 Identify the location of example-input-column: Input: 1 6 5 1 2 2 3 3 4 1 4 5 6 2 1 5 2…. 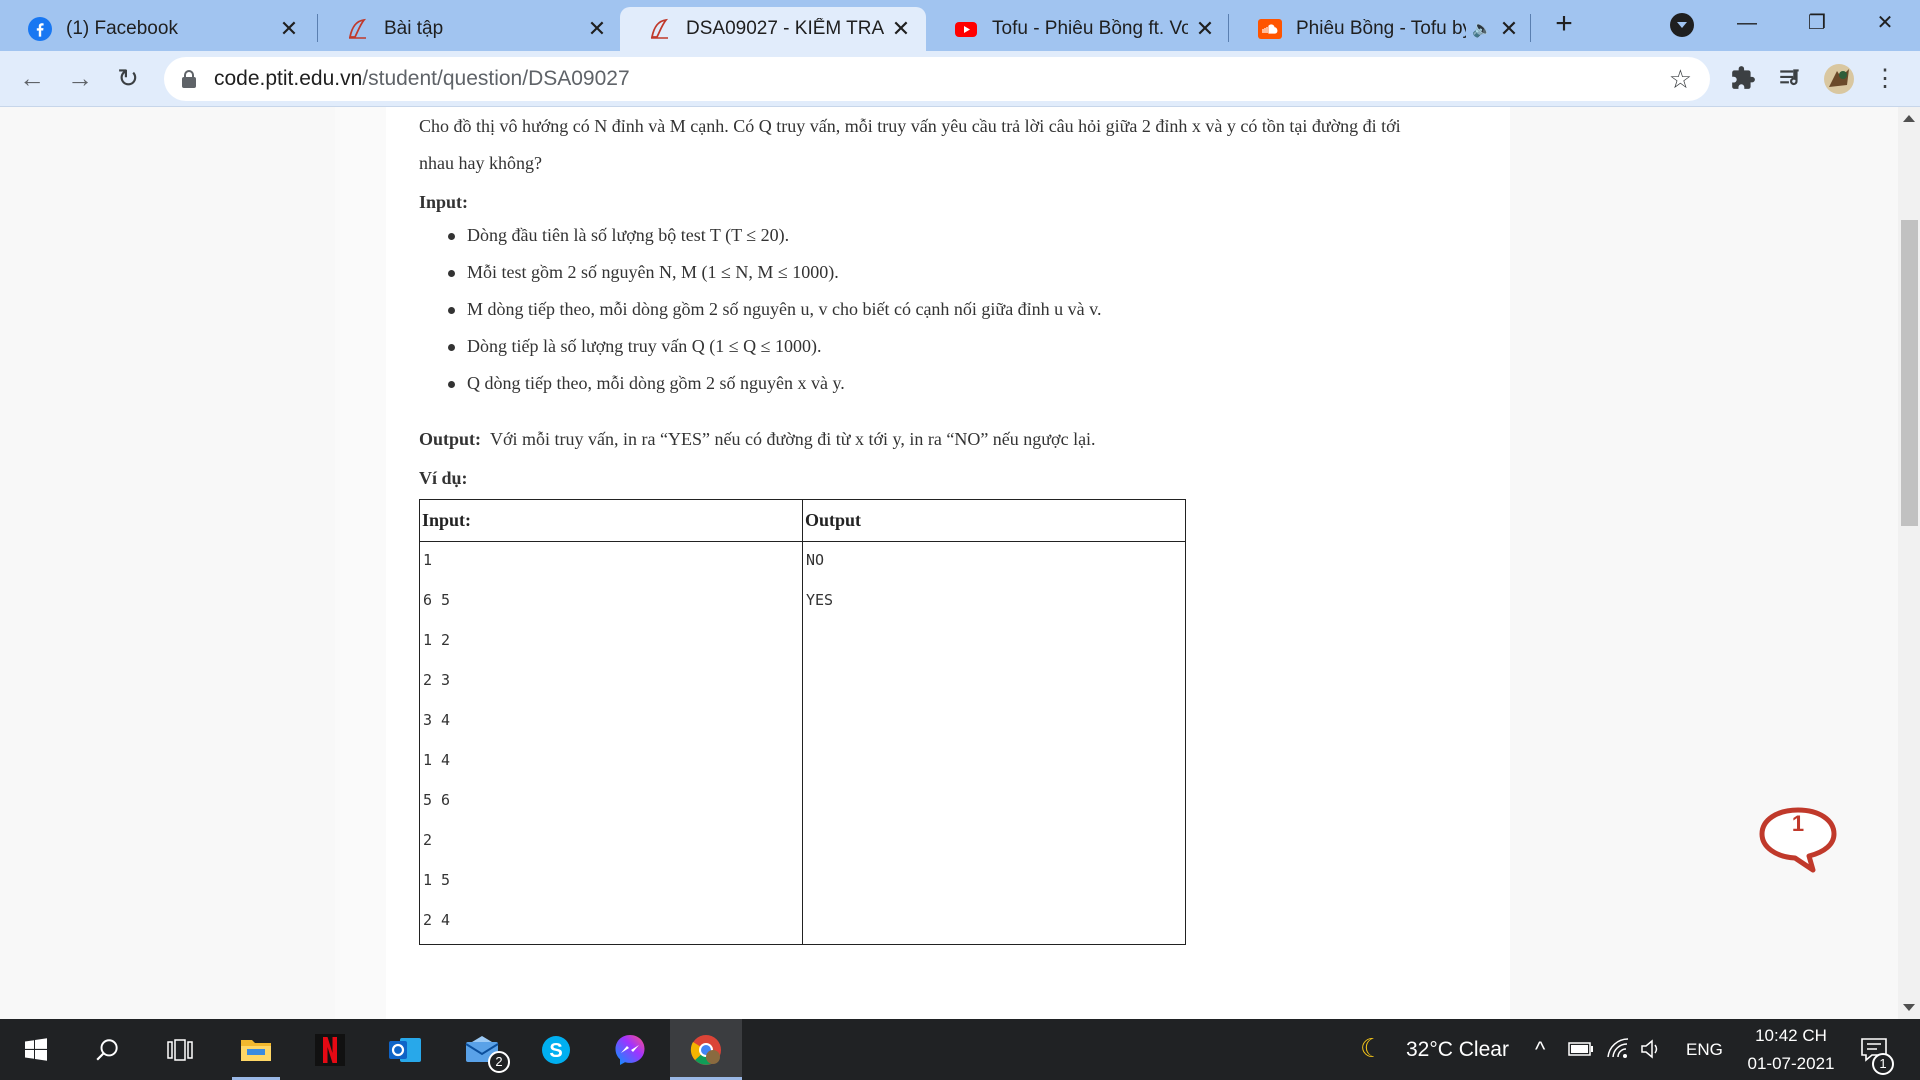
(611, 722).